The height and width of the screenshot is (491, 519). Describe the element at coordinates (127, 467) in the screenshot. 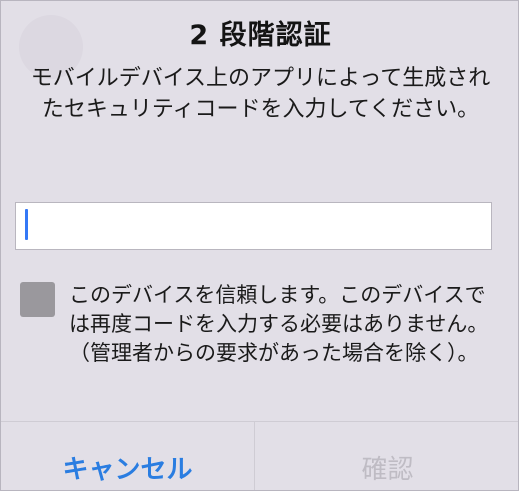

I see `cancel-button: キャンセル` at that location.